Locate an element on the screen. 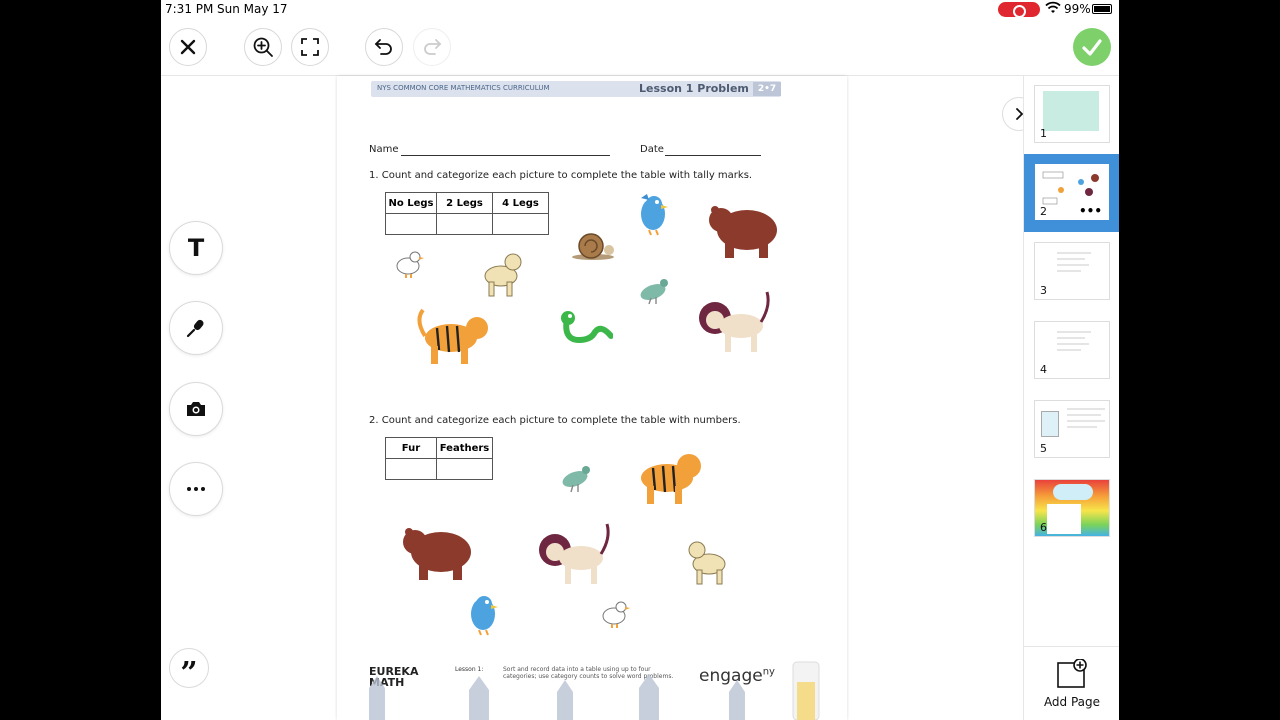 The image size is (1280, 720). snake-icon is located at coordinates (587, 327).